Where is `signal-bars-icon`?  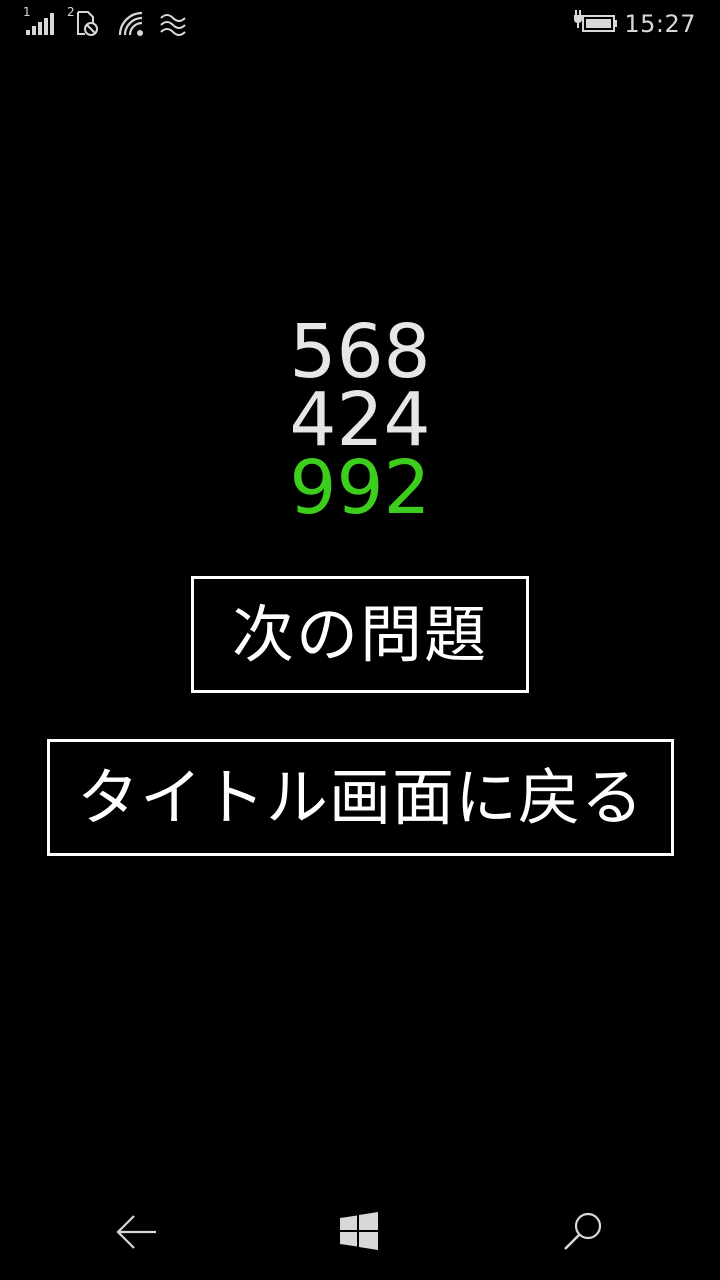 signal-bars-icon is located at coordinates (40, 24).